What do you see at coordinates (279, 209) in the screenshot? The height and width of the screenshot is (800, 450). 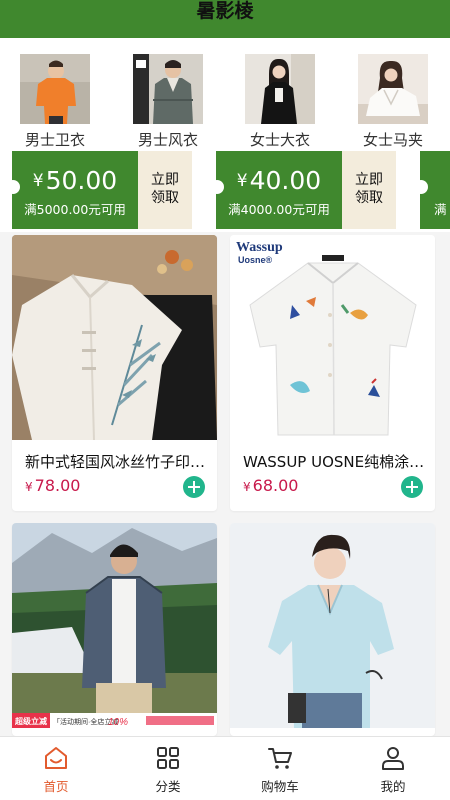 I see `coupon-condition: 满4000.00元可用` at bounding box center [279, 209].